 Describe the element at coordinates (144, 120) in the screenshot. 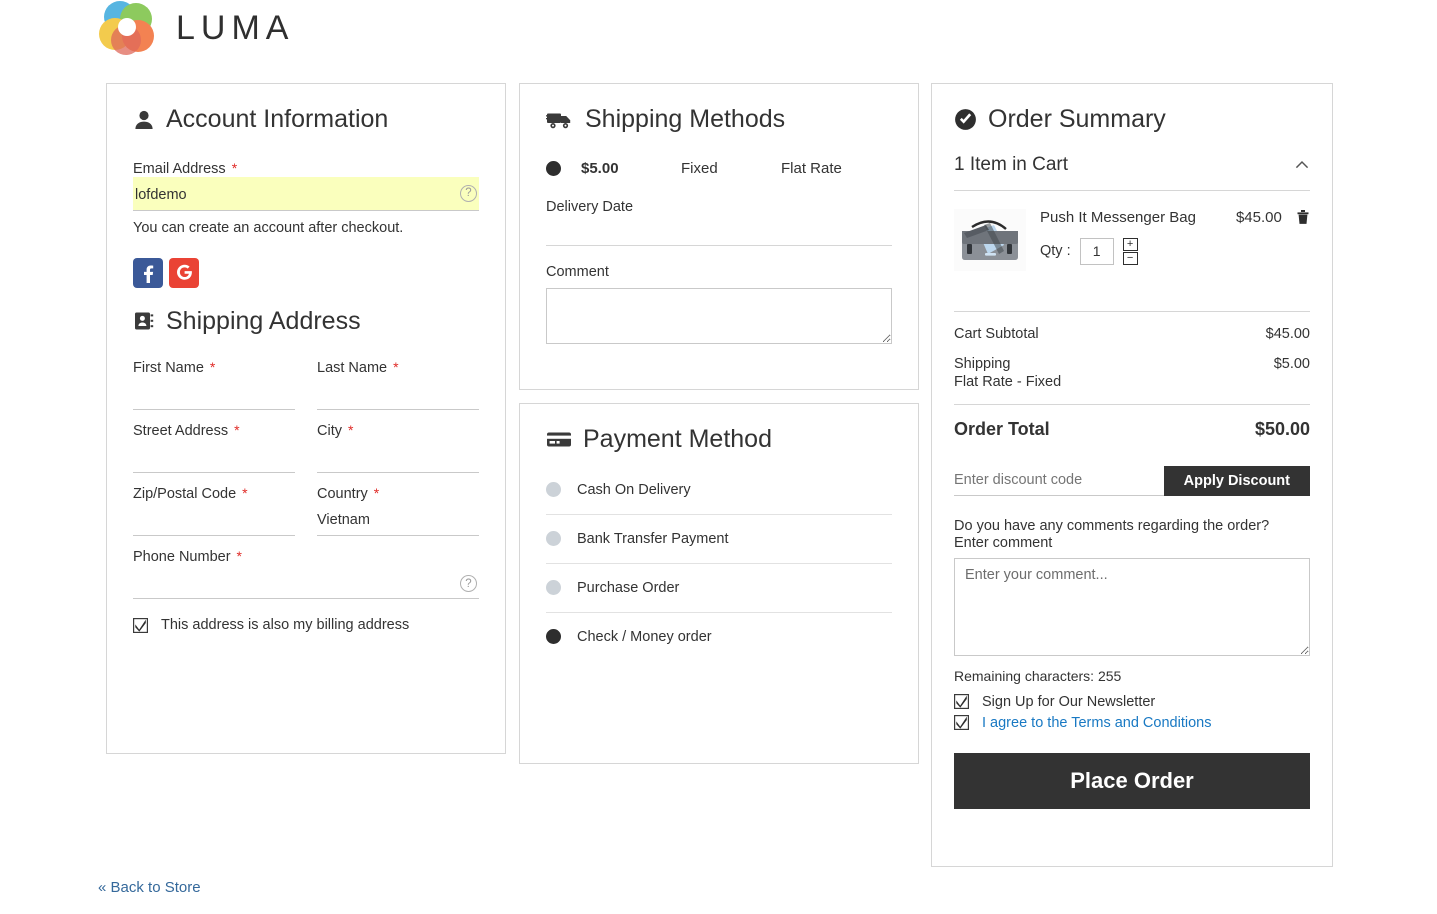

I see `user-icon` at that location.